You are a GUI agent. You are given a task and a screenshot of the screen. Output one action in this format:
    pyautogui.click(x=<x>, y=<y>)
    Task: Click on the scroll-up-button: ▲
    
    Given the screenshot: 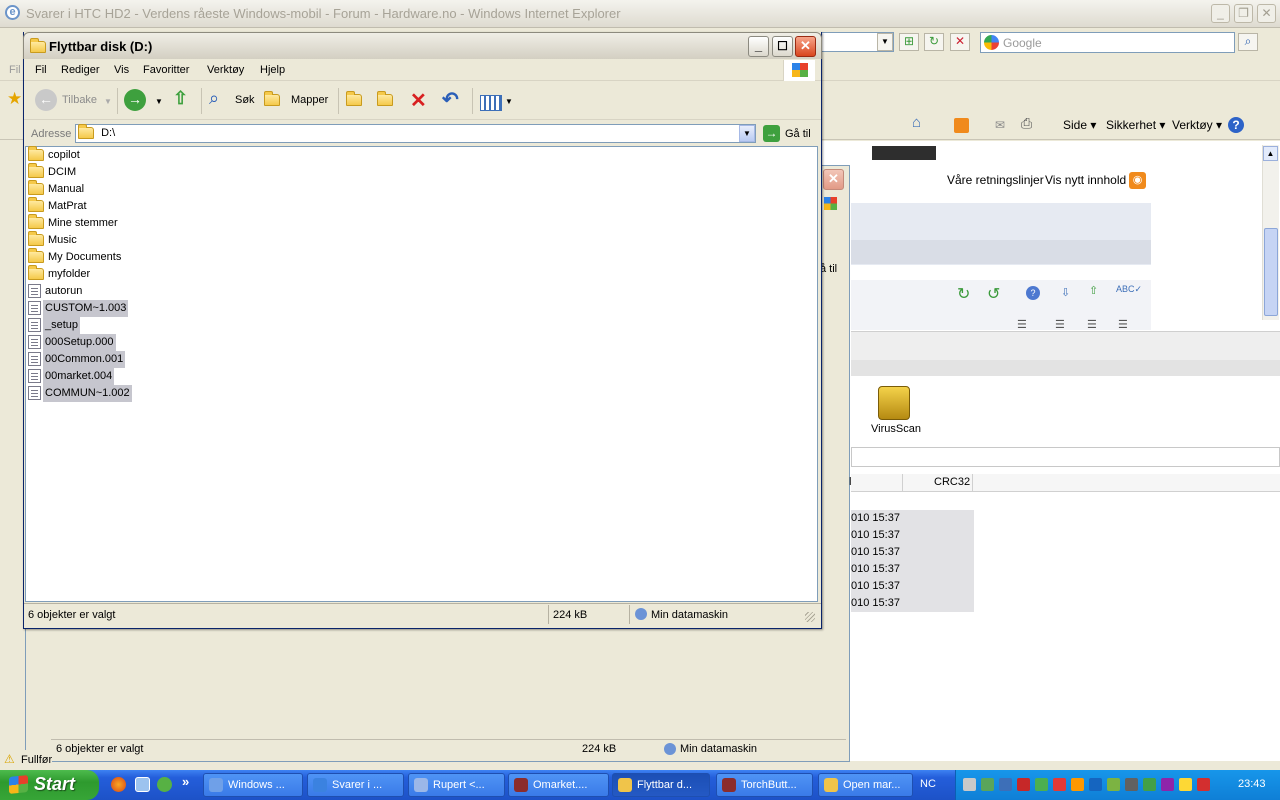 What is the action you would take?
    pyautogui.click(x=1270, y=153)
    